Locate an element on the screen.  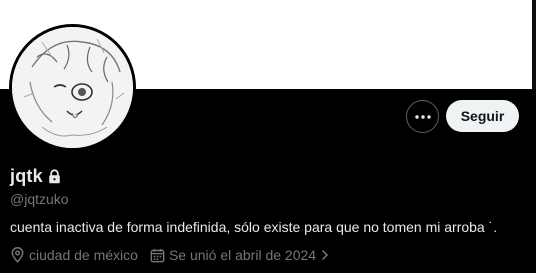
avatar is located at coordinates (72, 87).